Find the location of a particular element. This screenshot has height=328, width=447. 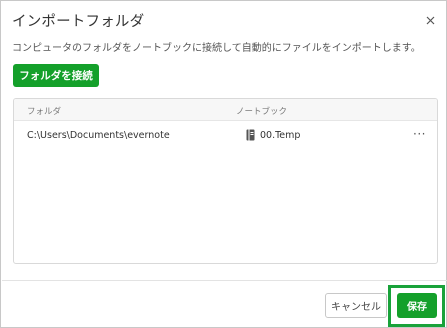

close-button is located at coordinates (430, 20).